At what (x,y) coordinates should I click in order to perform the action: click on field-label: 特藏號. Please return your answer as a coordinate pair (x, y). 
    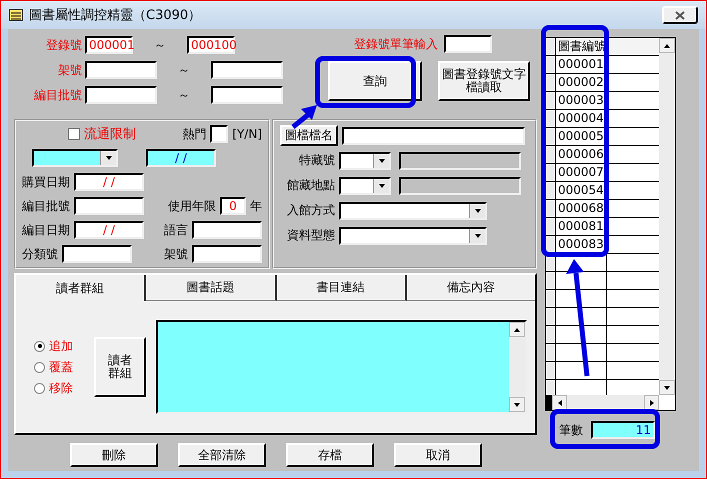
    Looking at the image, I should click on (316, 160).